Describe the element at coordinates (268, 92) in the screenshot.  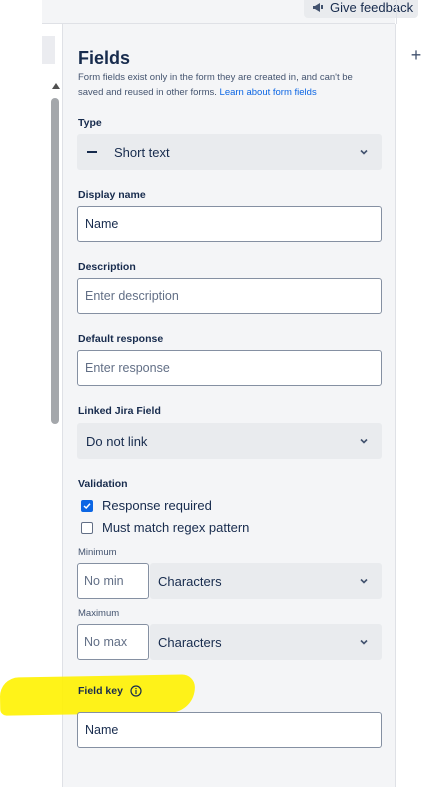
I see `learn-about-fields-link: Learn about form fields` at that location.